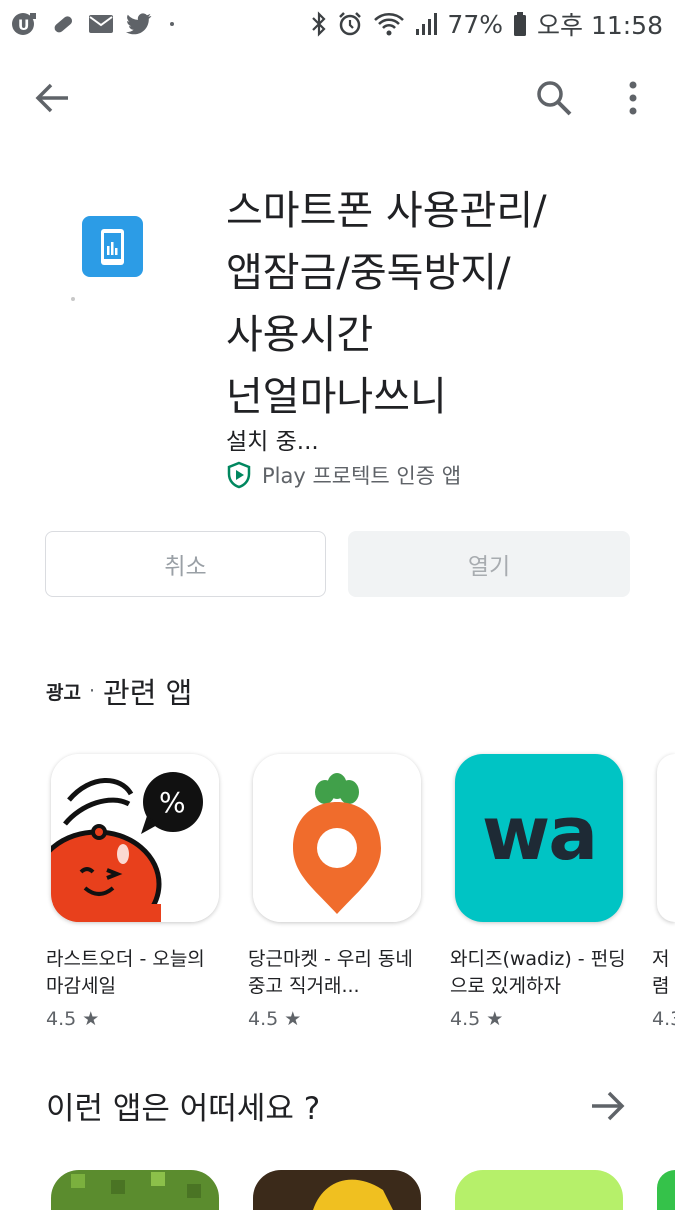  Describe the element at coordinates (73, 299) in the screenshot. I see `decorative-dot` at that location.